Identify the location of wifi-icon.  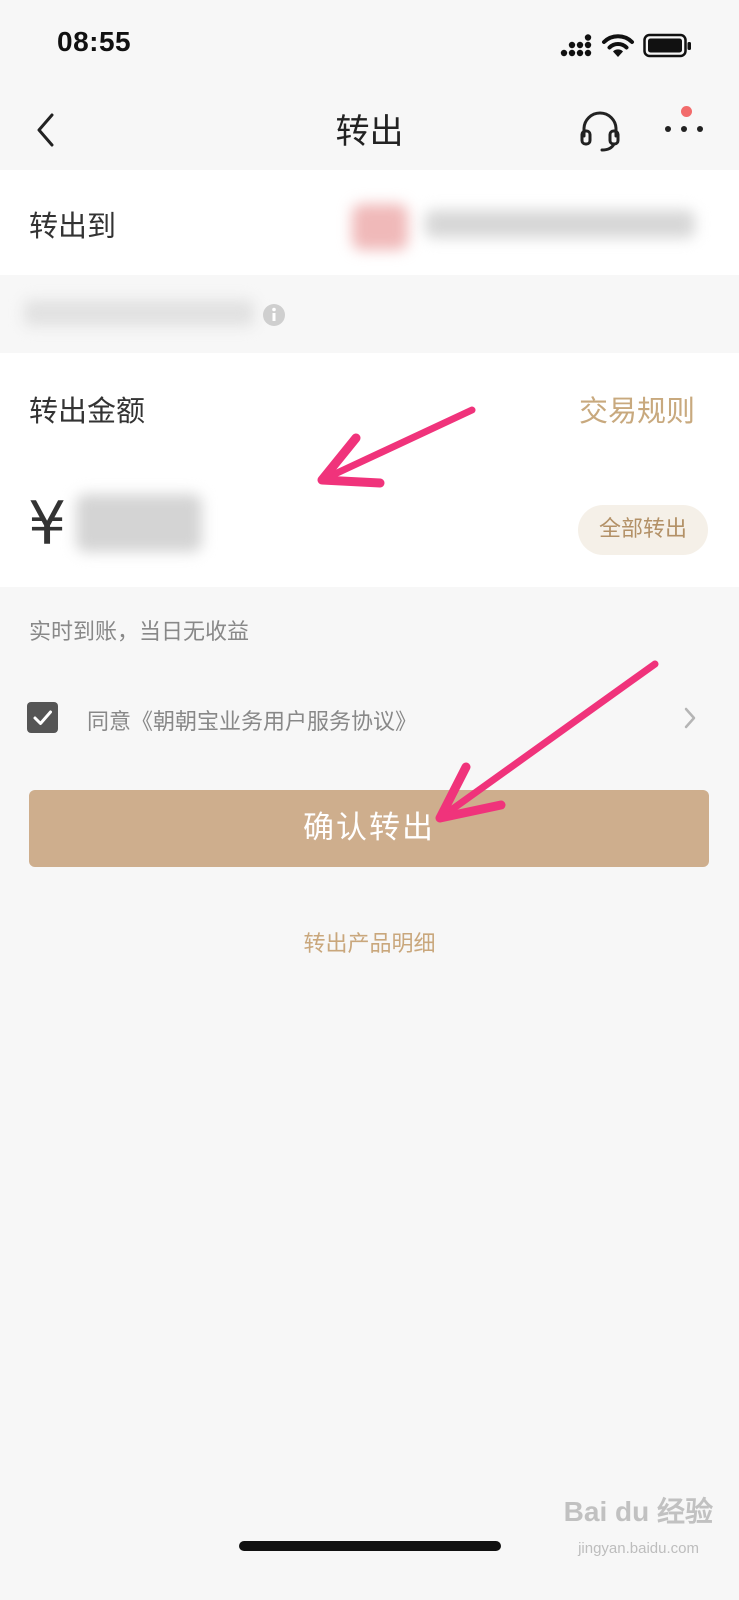
(618, 45).